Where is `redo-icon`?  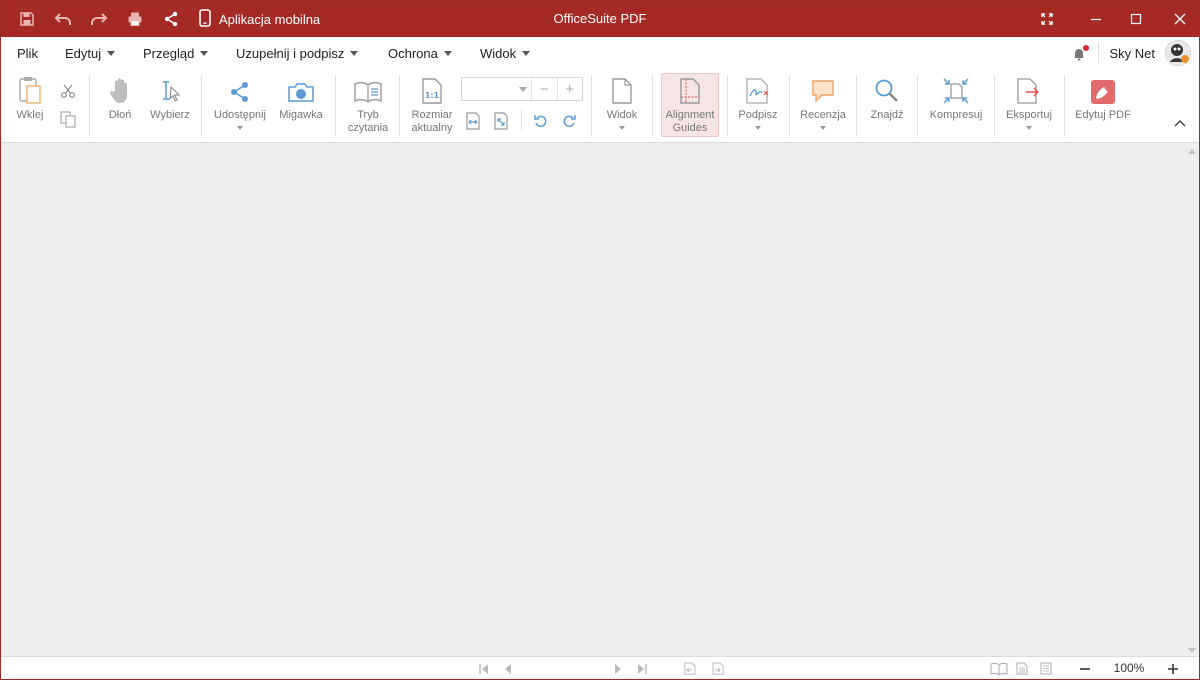 redo-icon is located at coordinates (99, 19).